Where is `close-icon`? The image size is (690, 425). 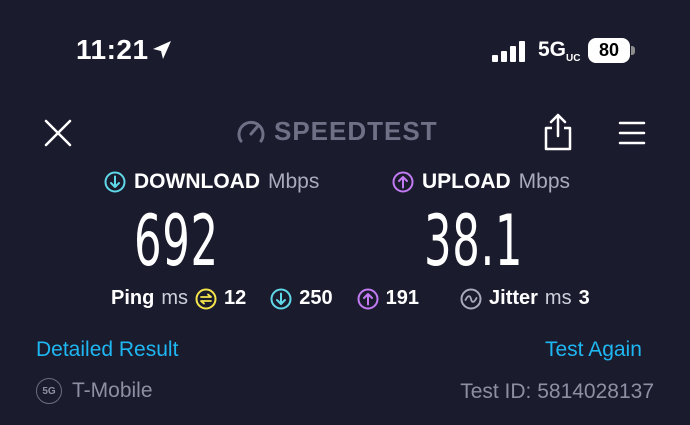 close-icon is located at coordinates (58, 133).